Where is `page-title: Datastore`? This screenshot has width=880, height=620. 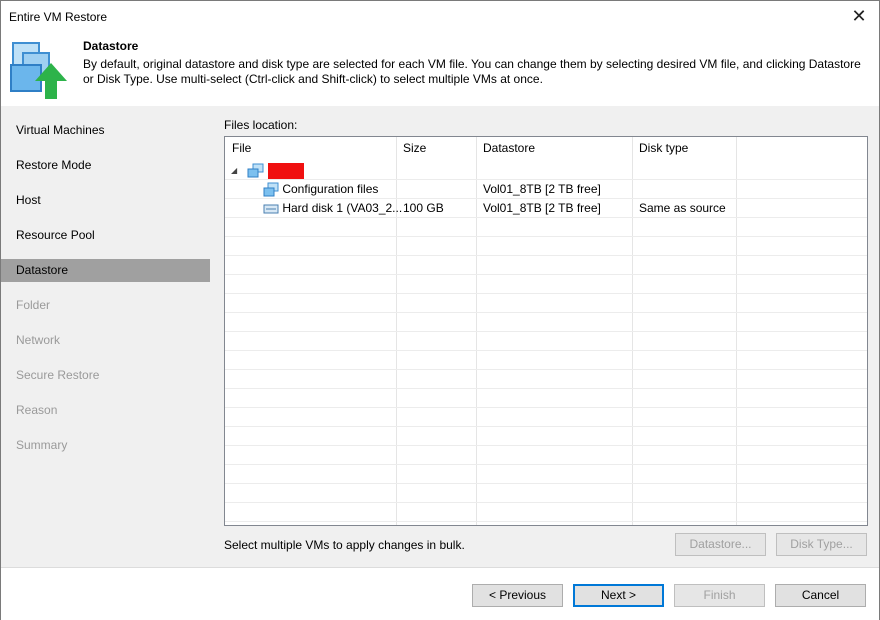 page-title: Datastore is located at coordinates (111, 46).